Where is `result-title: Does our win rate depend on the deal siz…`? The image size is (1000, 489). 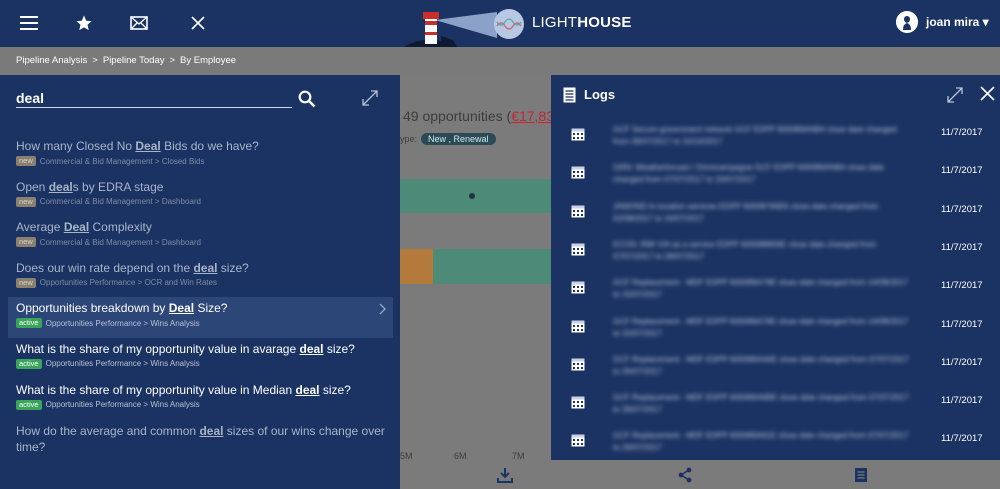 result-title: Does our win rate depend on the deal siz… is located at coordinates (132, 267).